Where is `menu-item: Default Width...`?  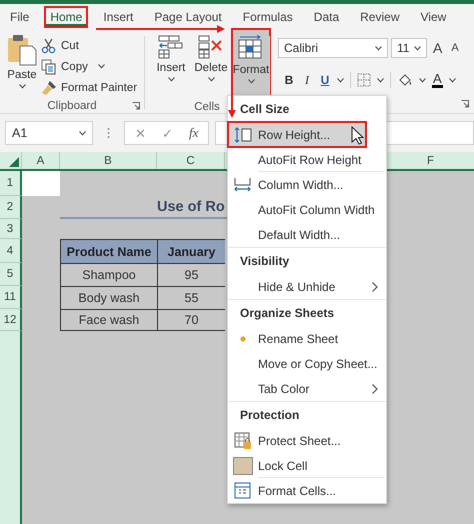 menu-item: Default Width... is located at coordinates (307, 234).